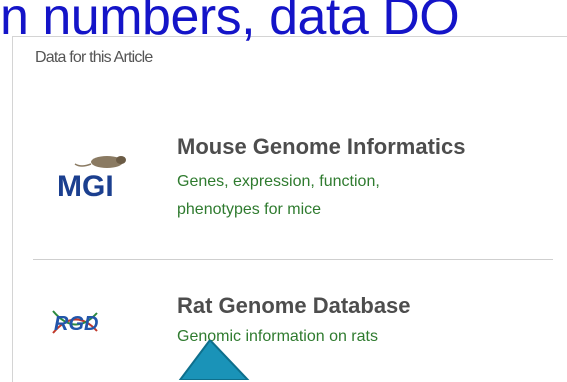 Image resolution: width=567 pixels, height=382 pixels. Describe the element at coordinates (321, 147) in the screenshot. I see `resource-name-mgi: Mouse Genome Informatics` at that location.